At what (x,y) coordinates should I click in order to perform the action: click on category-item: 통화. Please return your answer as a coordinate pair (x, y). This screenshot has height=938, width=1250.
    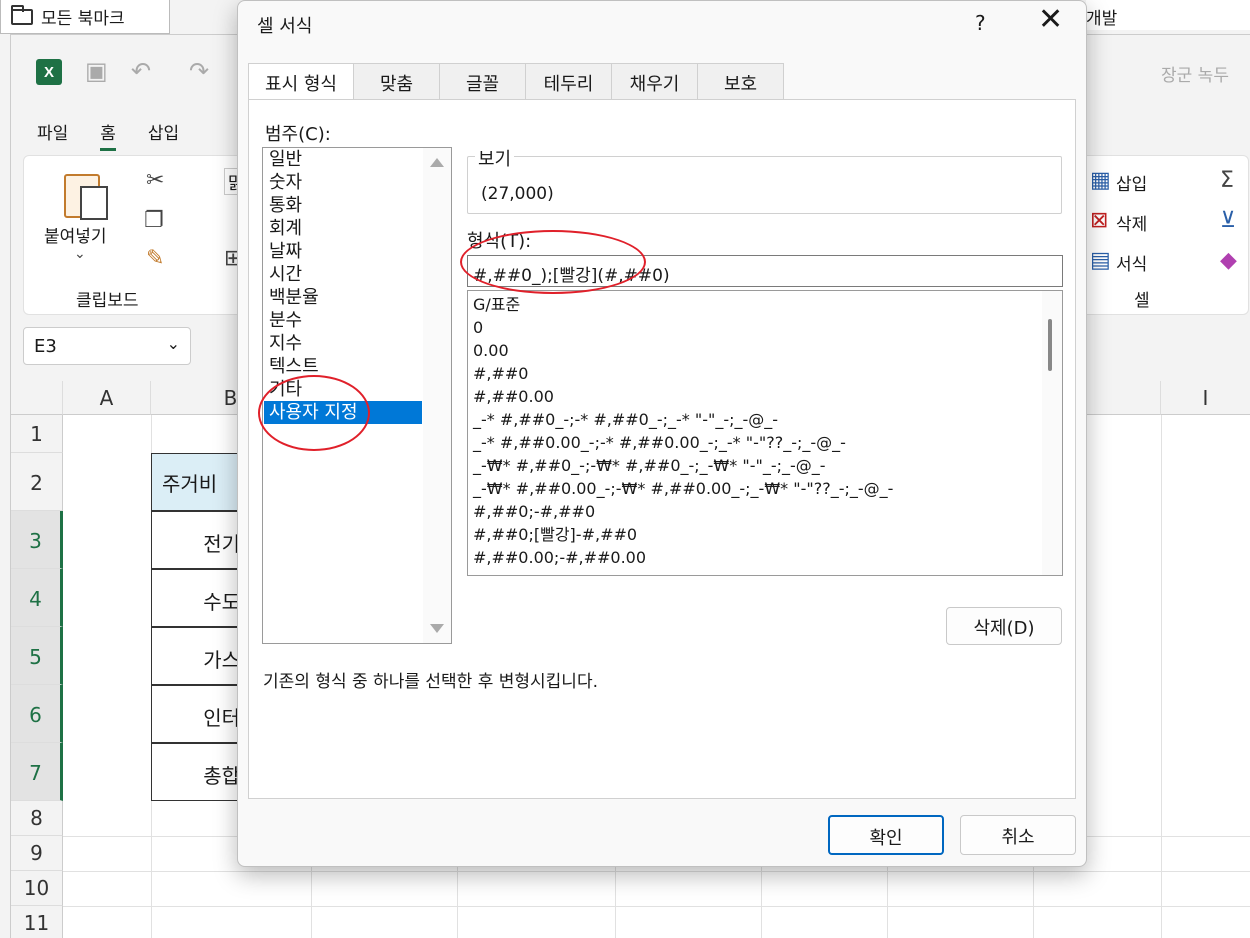
    Looking at the image, I should click on (343, 205).